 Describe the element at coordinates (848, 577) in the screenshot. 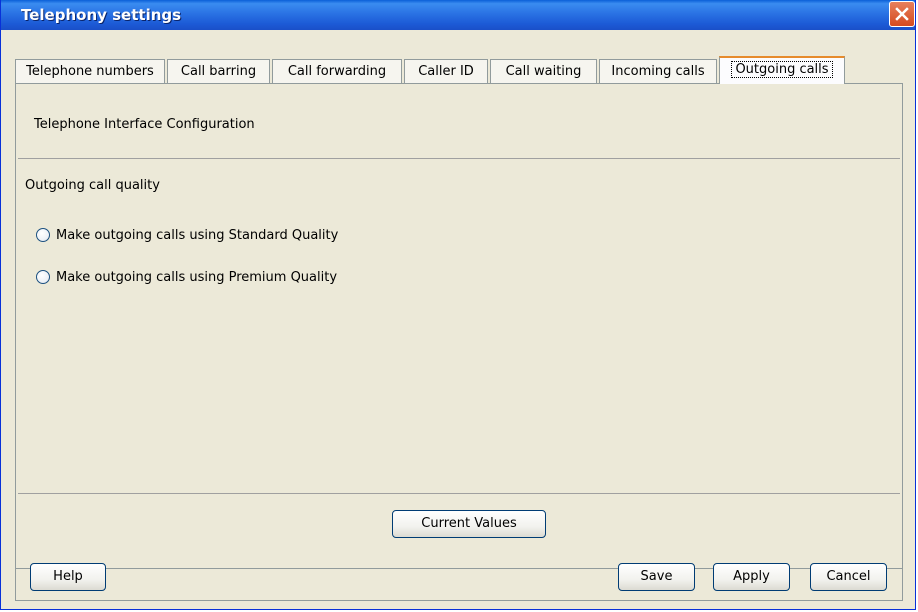

I see `cancel-button: Cancel` at that location.